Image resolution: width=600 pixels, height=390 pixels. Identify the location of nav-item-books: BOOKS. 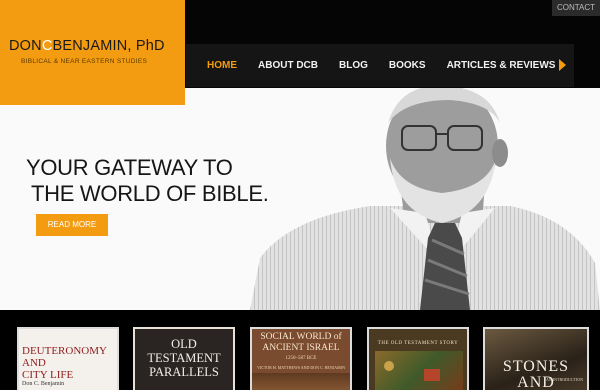
(407, 65).